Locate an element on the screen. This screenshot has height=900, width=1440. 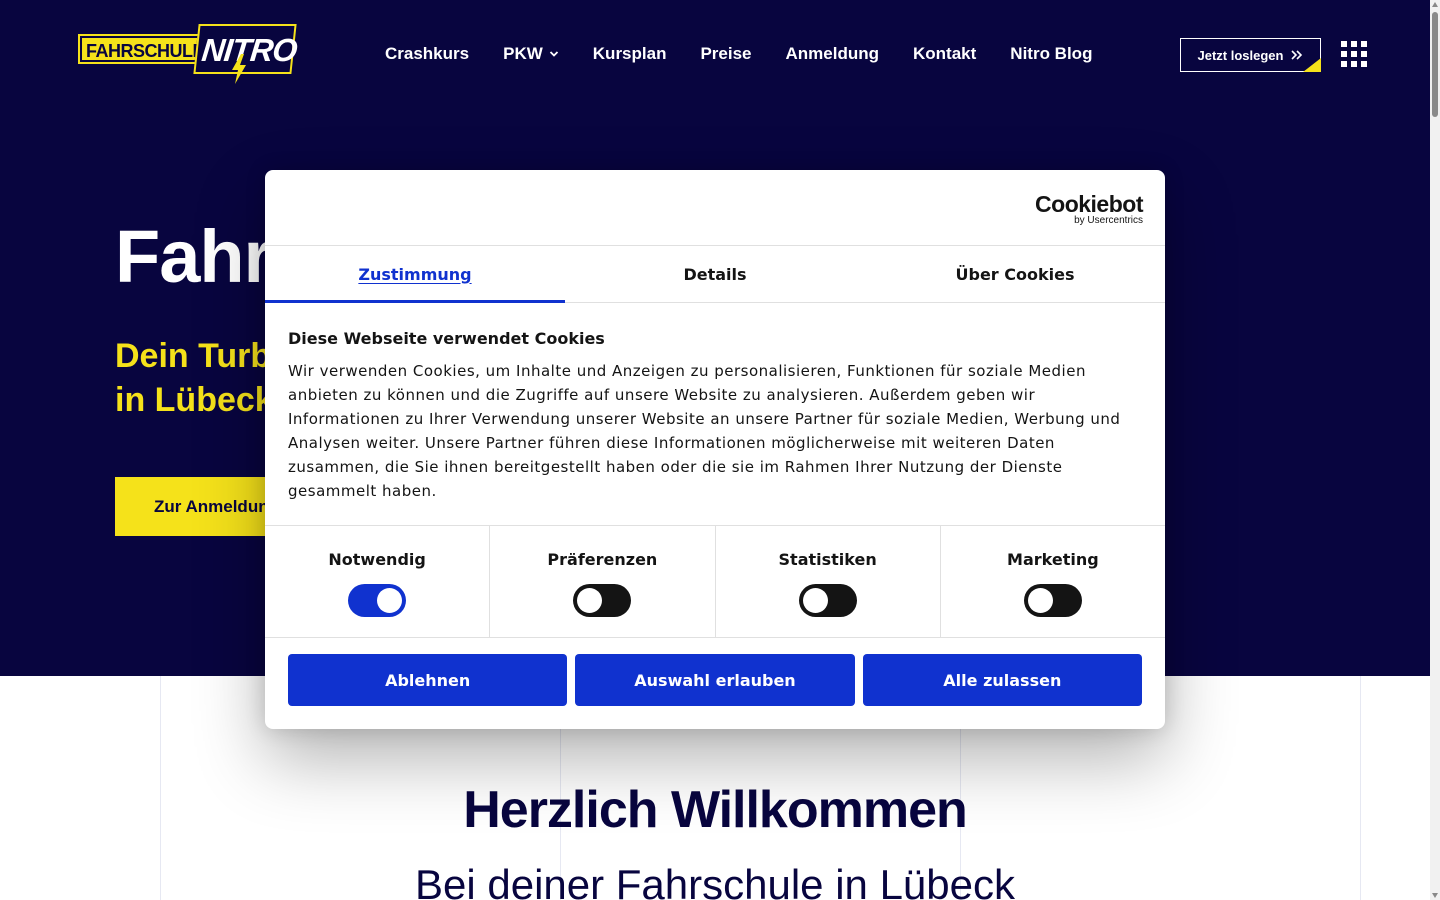
site-logo: FAHRSCHULE NITRO is located at coordinates (187, 54).